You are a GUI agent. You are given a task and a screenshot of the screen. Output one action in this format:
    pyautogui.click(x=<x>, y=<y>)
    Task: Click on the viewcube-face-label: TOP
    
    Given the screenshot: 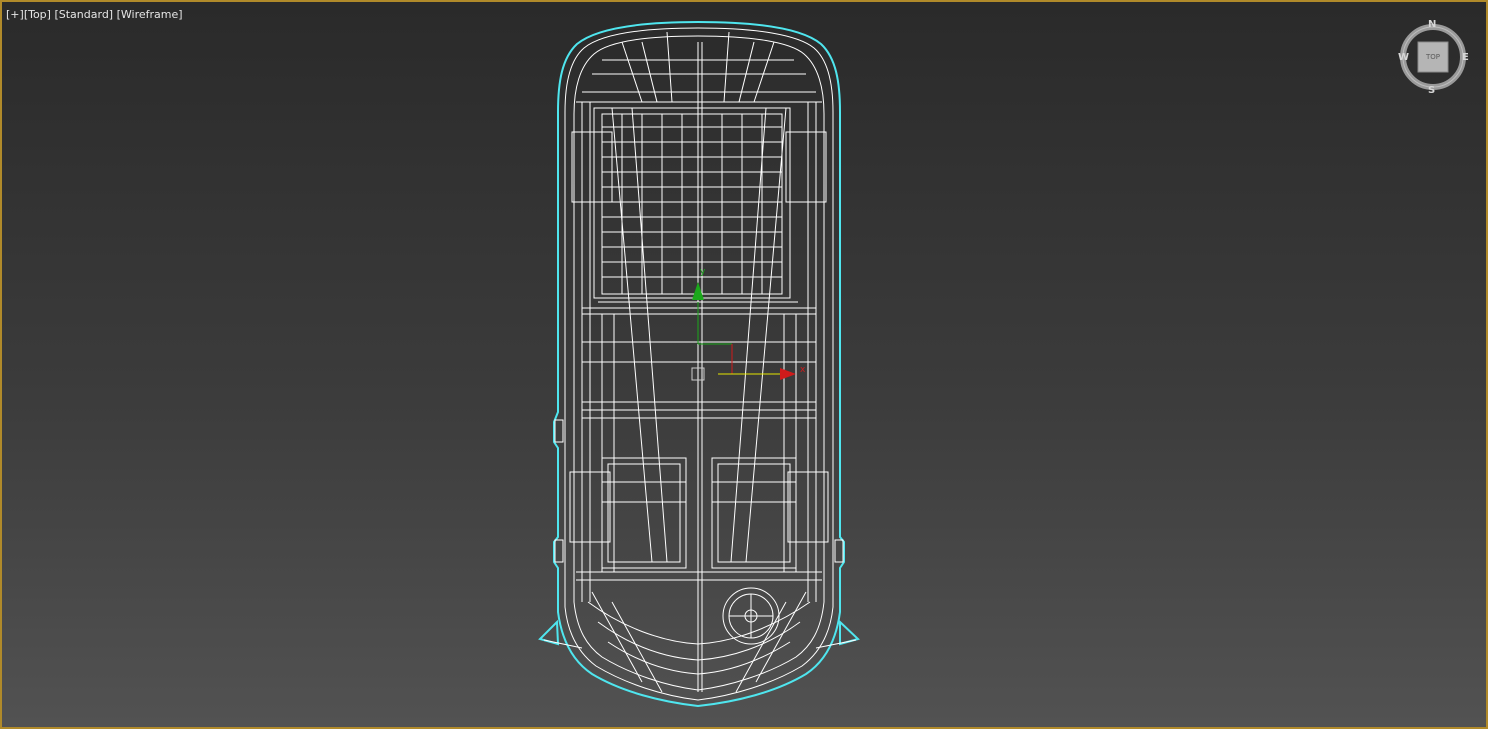 What is the action you would take?
    pyautogui.click(x=1433, y=57)
    